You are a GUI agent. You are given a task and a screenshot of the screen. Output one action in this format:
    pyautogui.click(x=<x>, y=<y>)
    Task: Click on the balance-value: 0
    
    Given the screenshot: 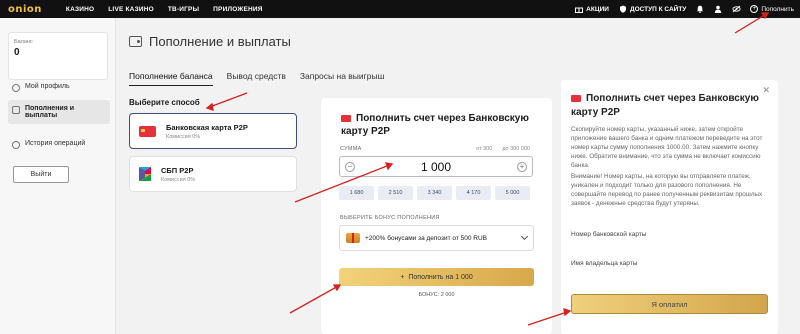 What is the action you would take?
    pyautogui.click(x=17, y=52)
    